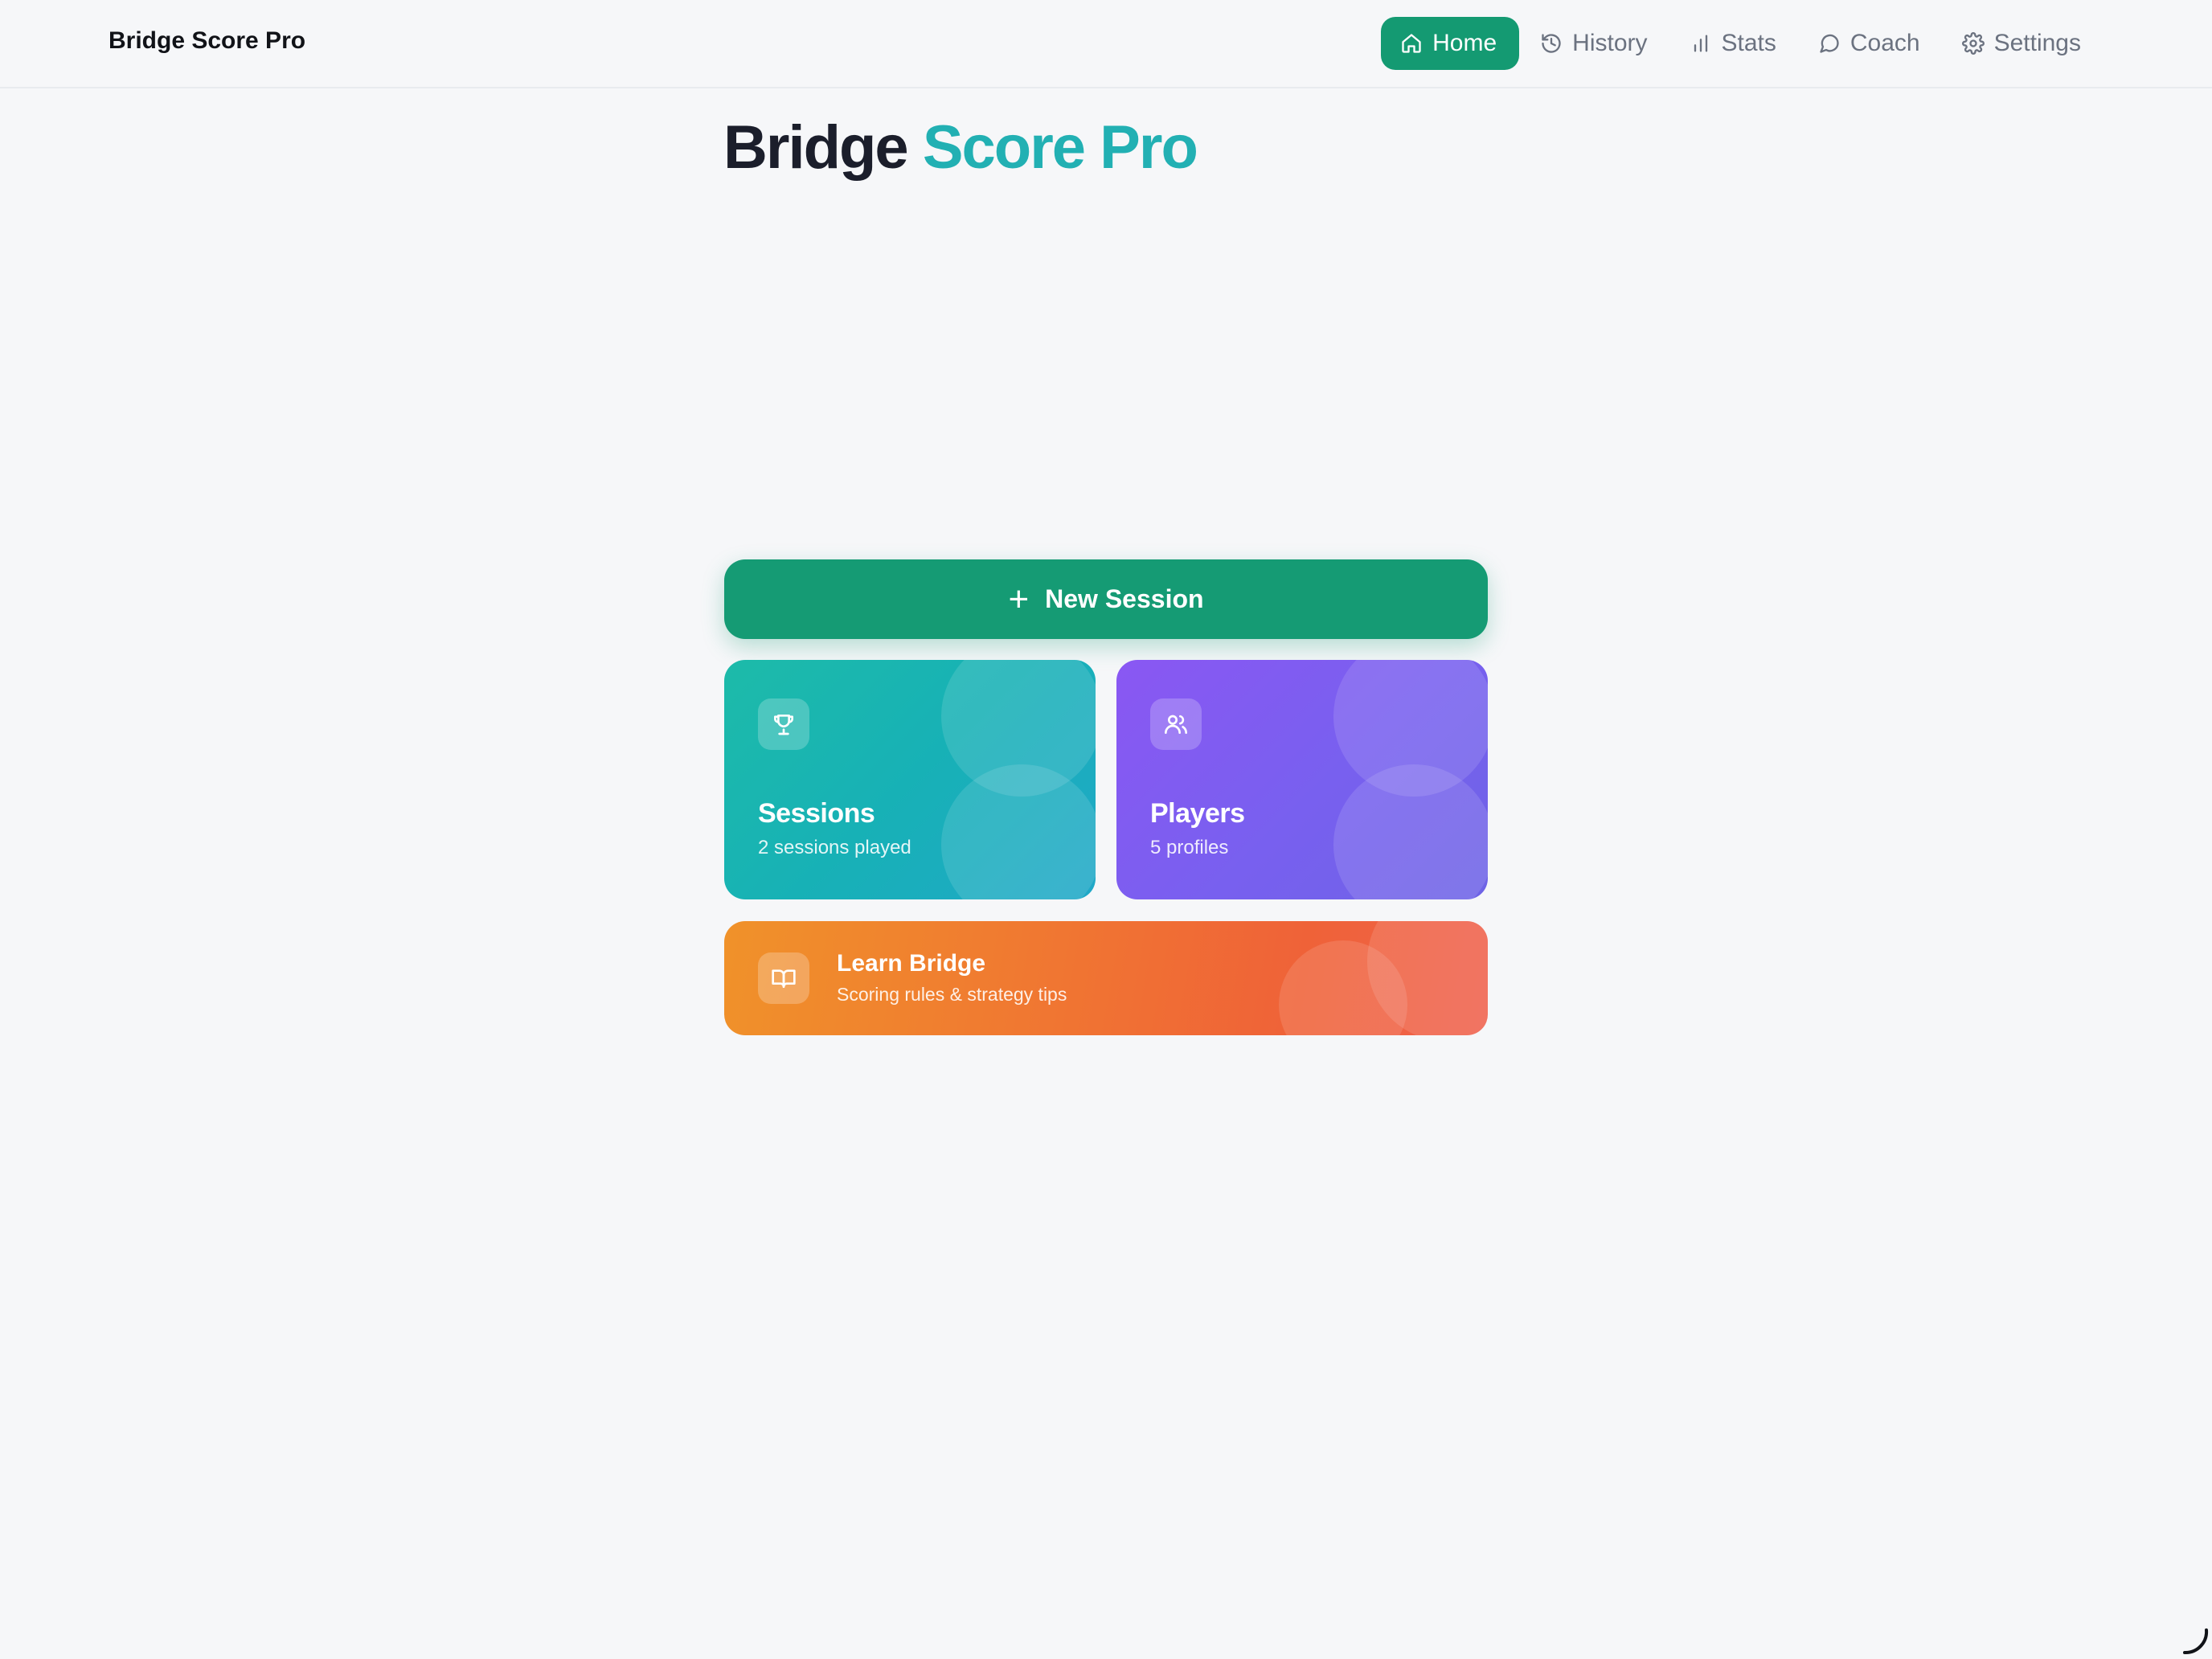 The image size is (2212, 1659). I want to click on bar-chart-icon, so click(1701, 43).